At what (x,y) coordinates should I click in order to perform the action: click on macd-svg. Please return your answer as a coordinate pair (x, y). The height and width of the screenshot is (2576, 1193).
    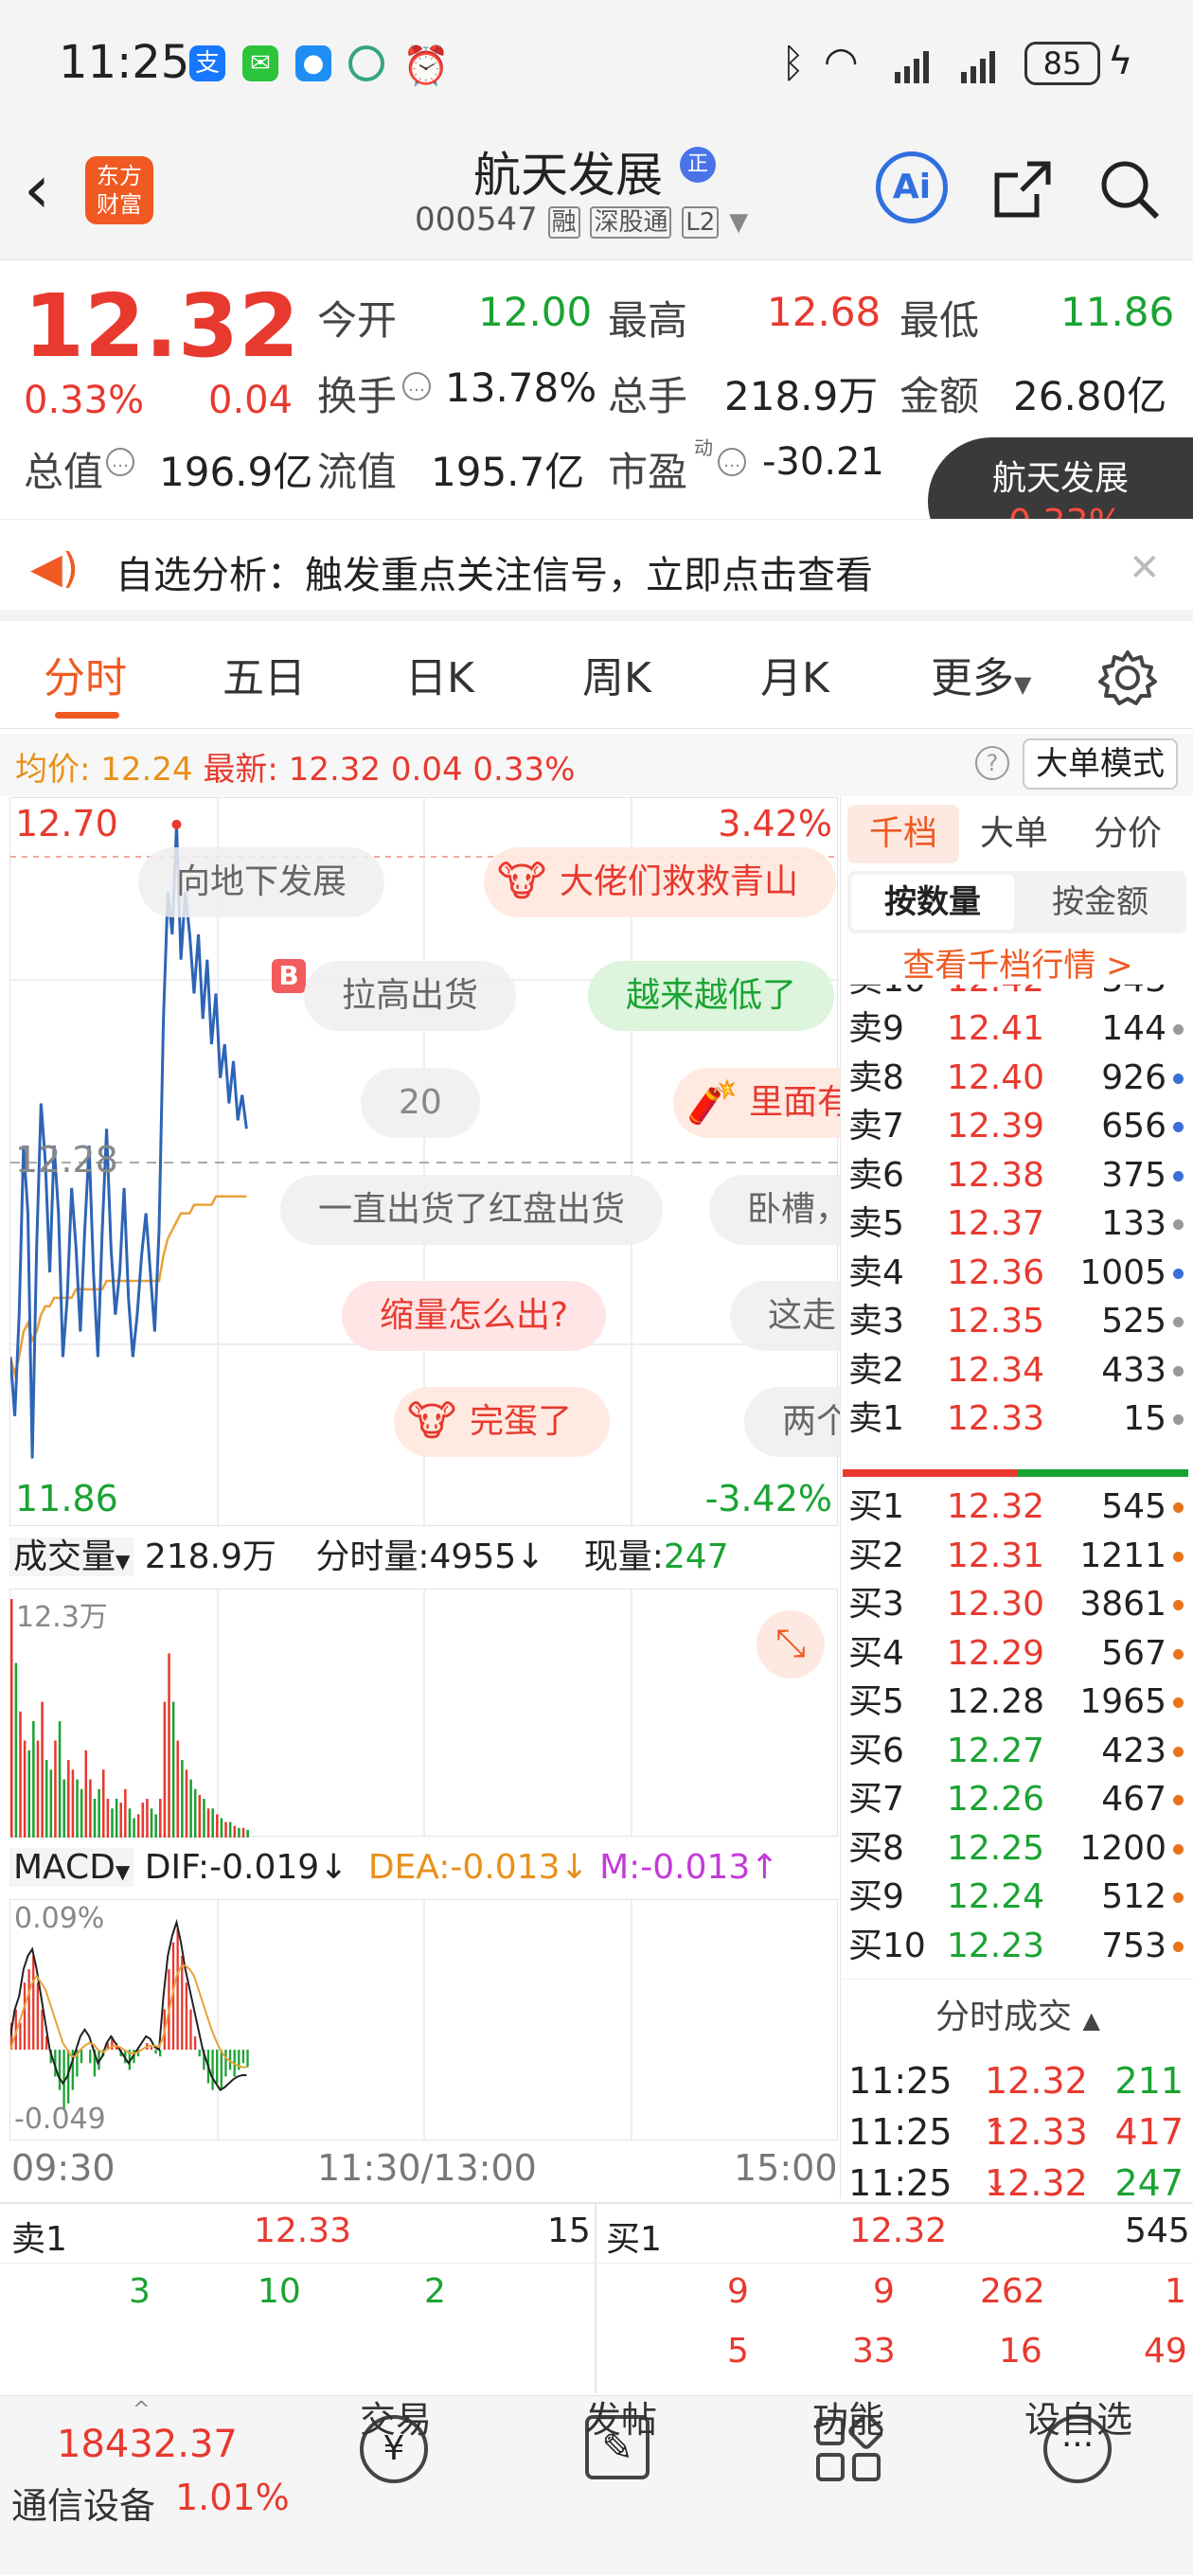
    Looking at the image, I should click on (321, 2021).